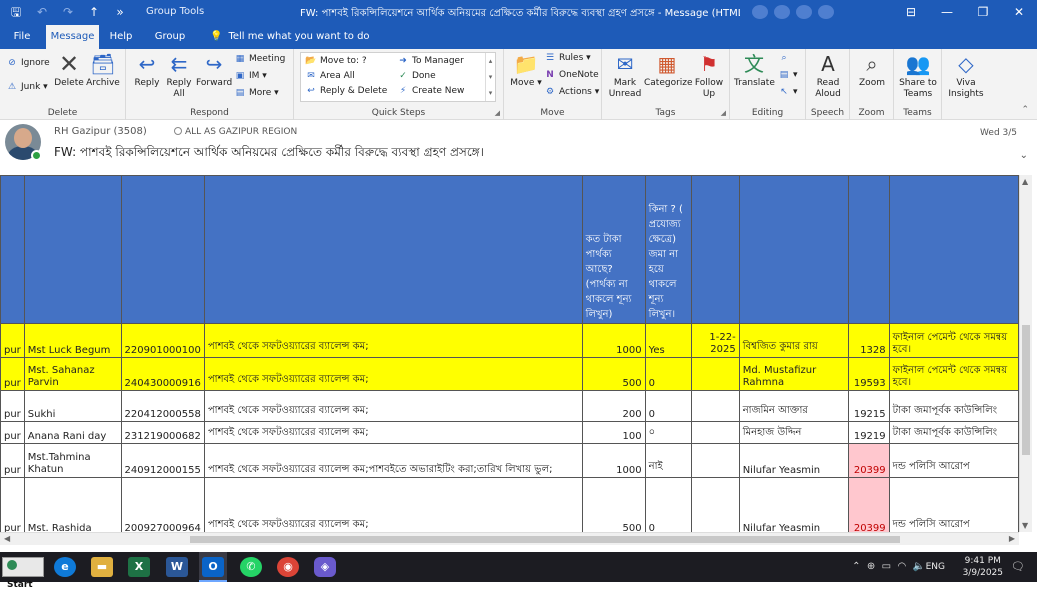 The image size is (1037, 594). I want to click on mark-unread-button: ✉ Mark Unread, so click(625, 76).